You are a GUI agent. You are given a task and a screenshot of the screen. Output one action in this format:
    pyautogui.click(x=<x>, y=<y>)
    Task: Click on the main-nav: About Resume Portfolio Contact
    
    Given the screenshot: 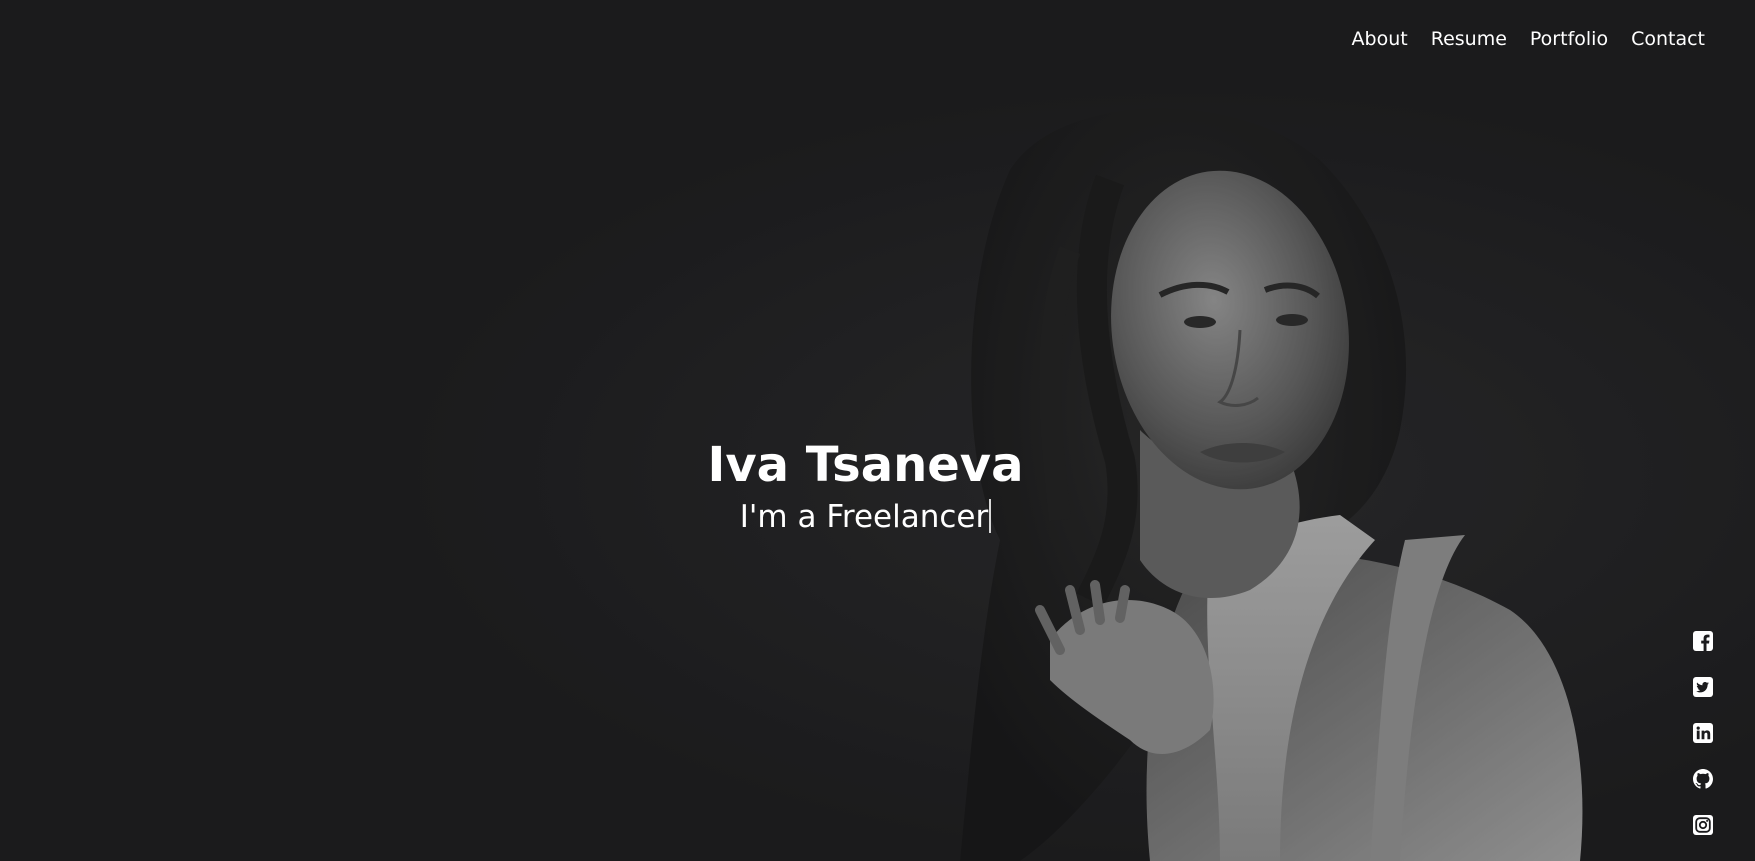 What is the action you would take?
    pyautogui.click(x=1517, y=39)
    